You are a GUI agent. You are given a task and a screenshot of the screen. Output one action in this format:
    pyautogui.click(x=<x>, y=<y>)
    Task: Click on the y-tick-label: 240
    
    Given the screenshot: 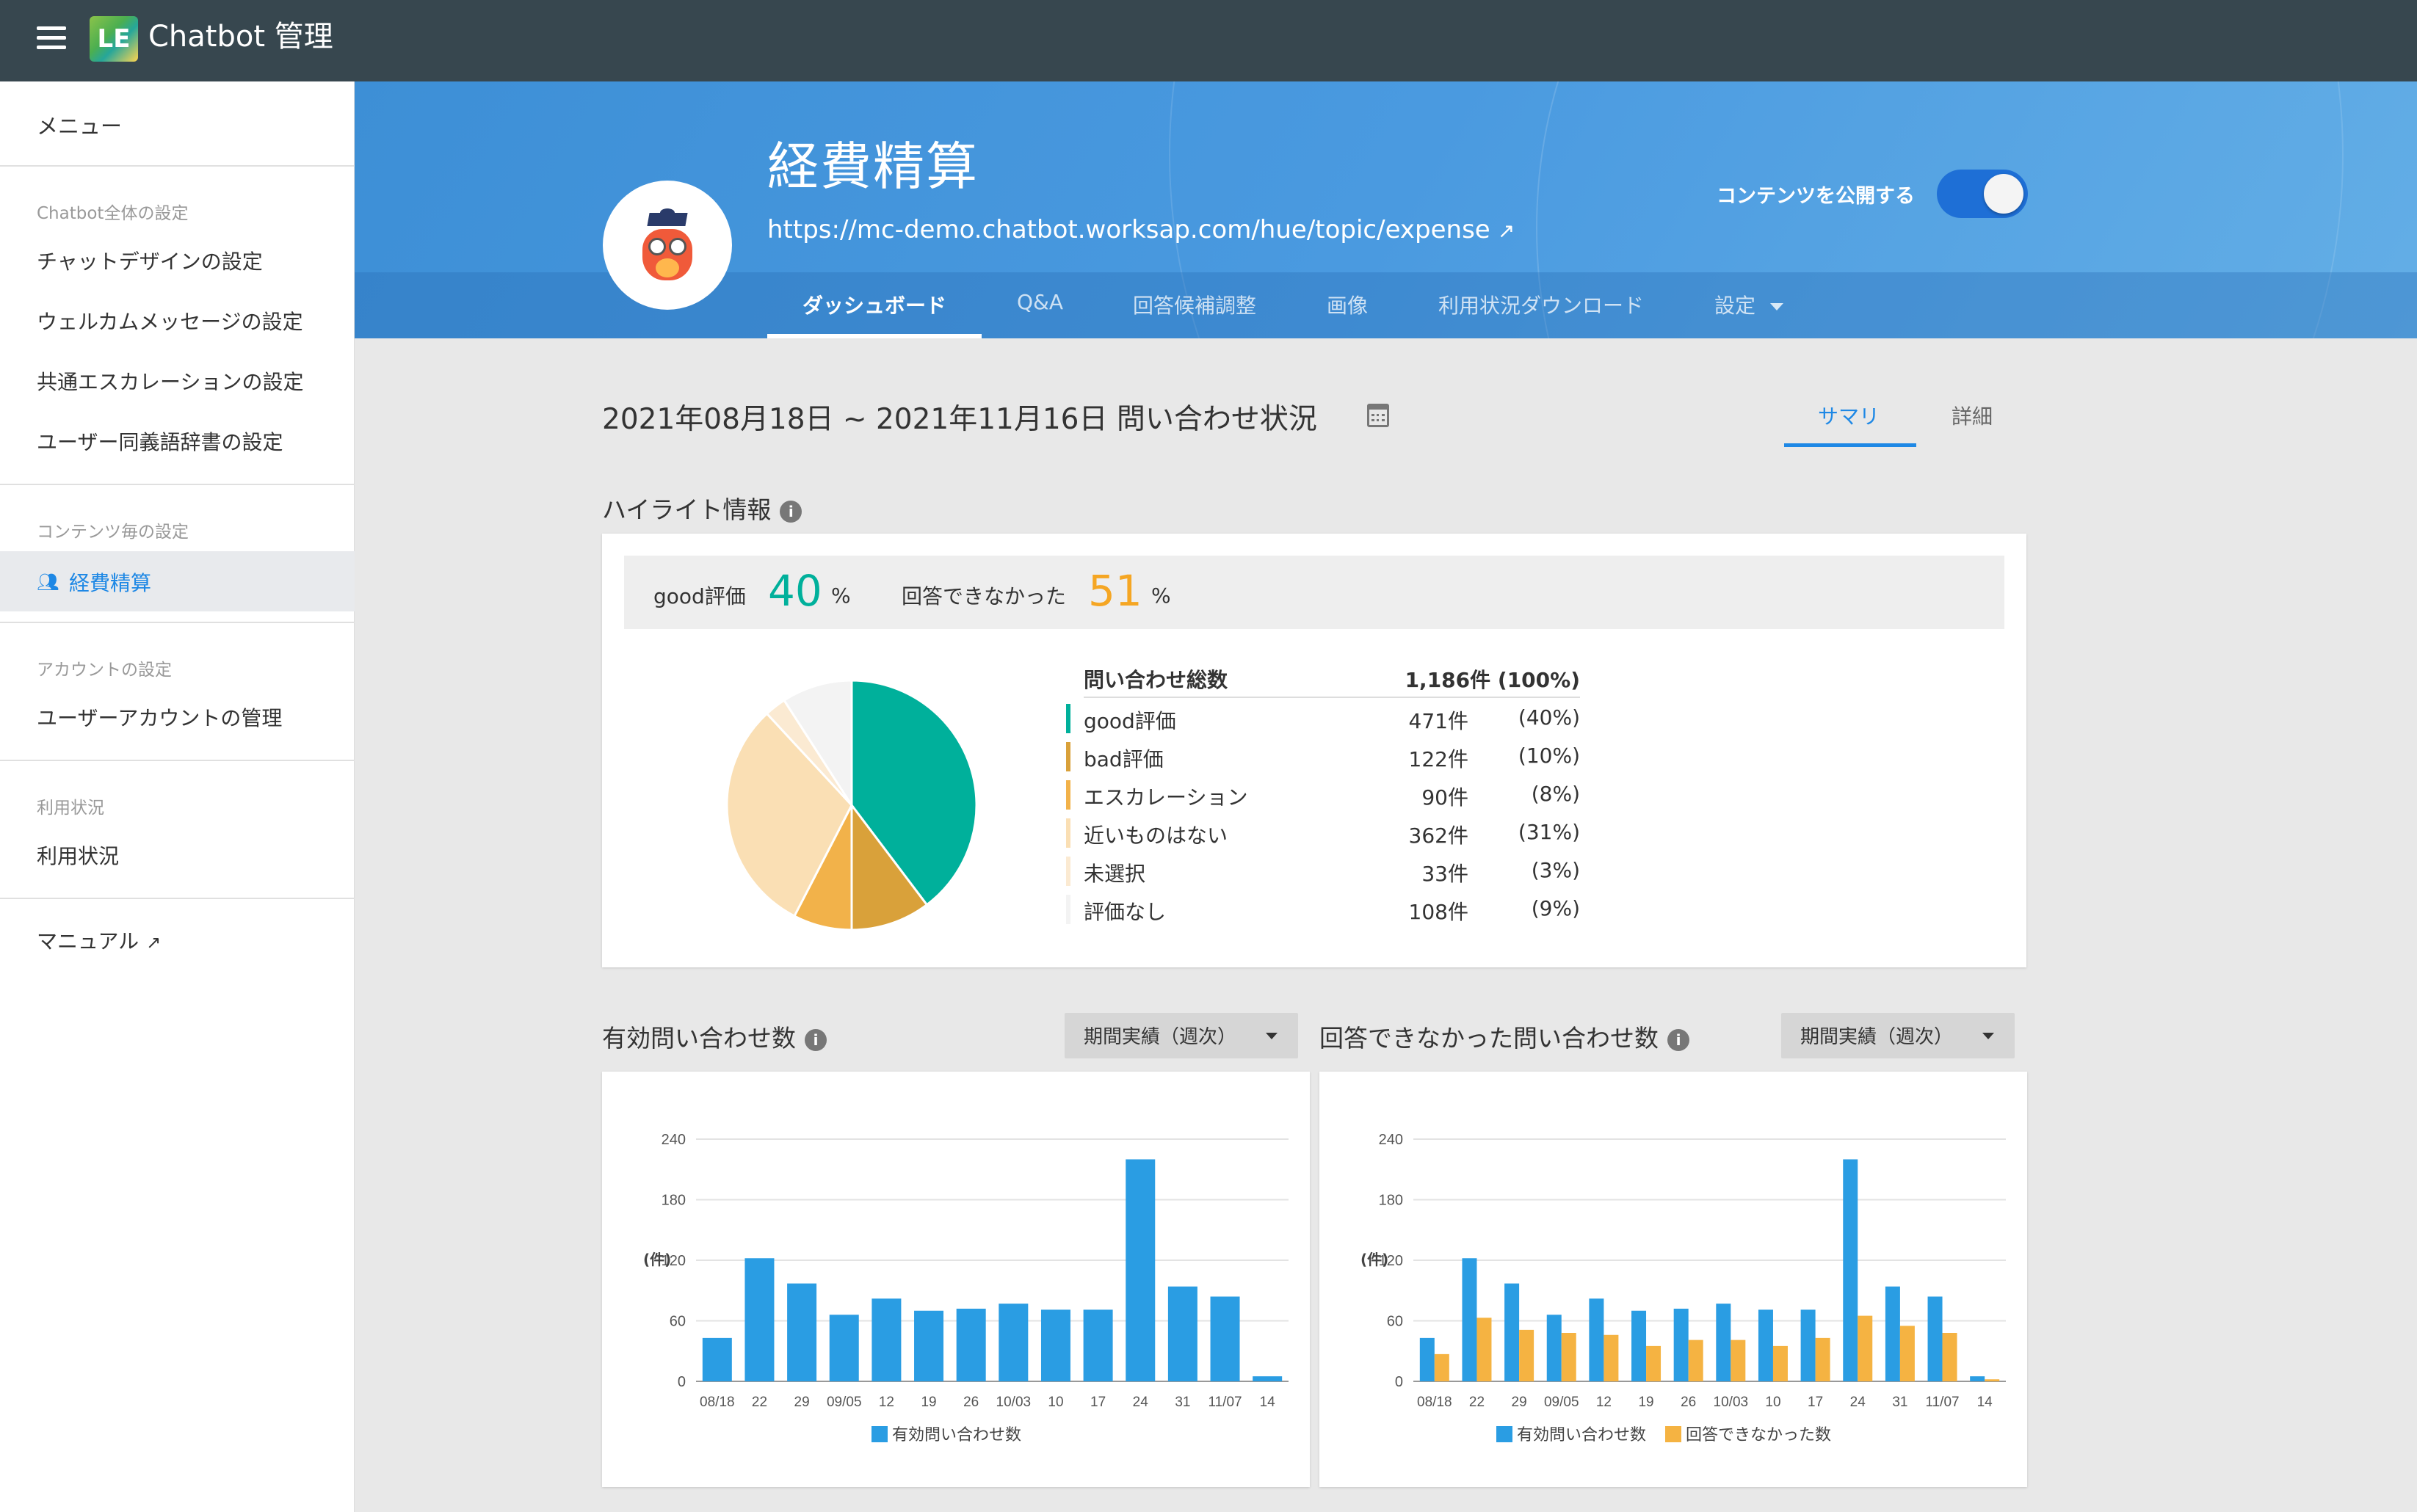 What is the action you would take?
    pyautogui.click(x=674, y=1140)
    